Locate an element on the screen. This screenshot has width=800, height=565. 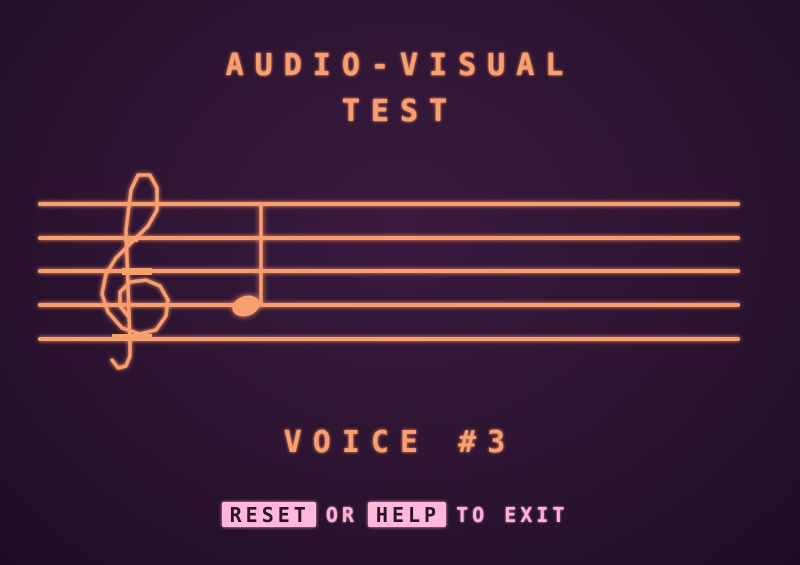
help-key-label: HELP is located at coordinates (407, 514).